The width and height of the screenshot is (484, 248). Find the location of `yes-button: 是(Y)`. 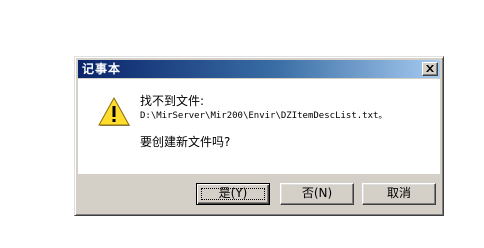

yes-button: 是(Y) is located at coordinates (233, 194).